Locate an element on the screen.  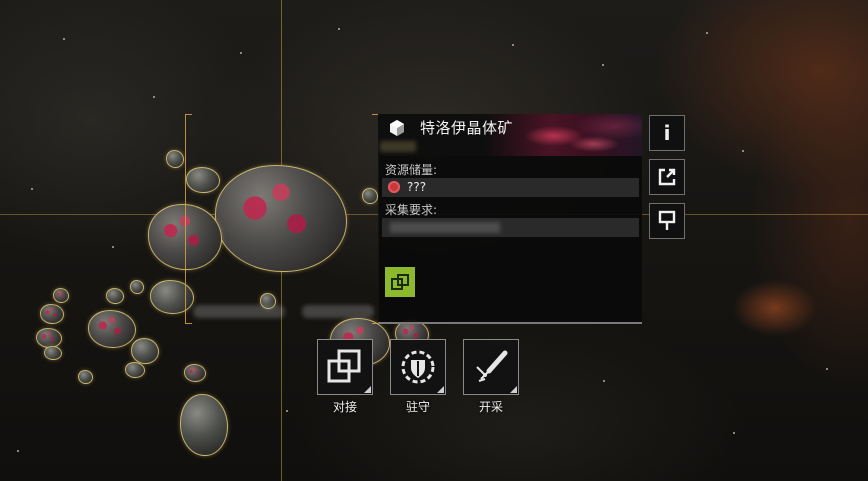
share-icon is located at coordinates (667, 177).